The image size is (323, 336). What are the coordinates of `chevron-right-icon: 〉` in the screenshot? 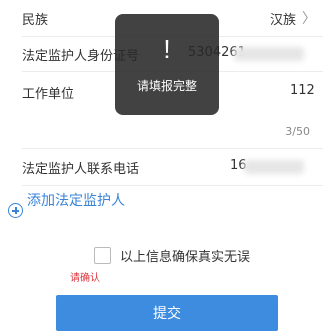 It's located at (309, 19).